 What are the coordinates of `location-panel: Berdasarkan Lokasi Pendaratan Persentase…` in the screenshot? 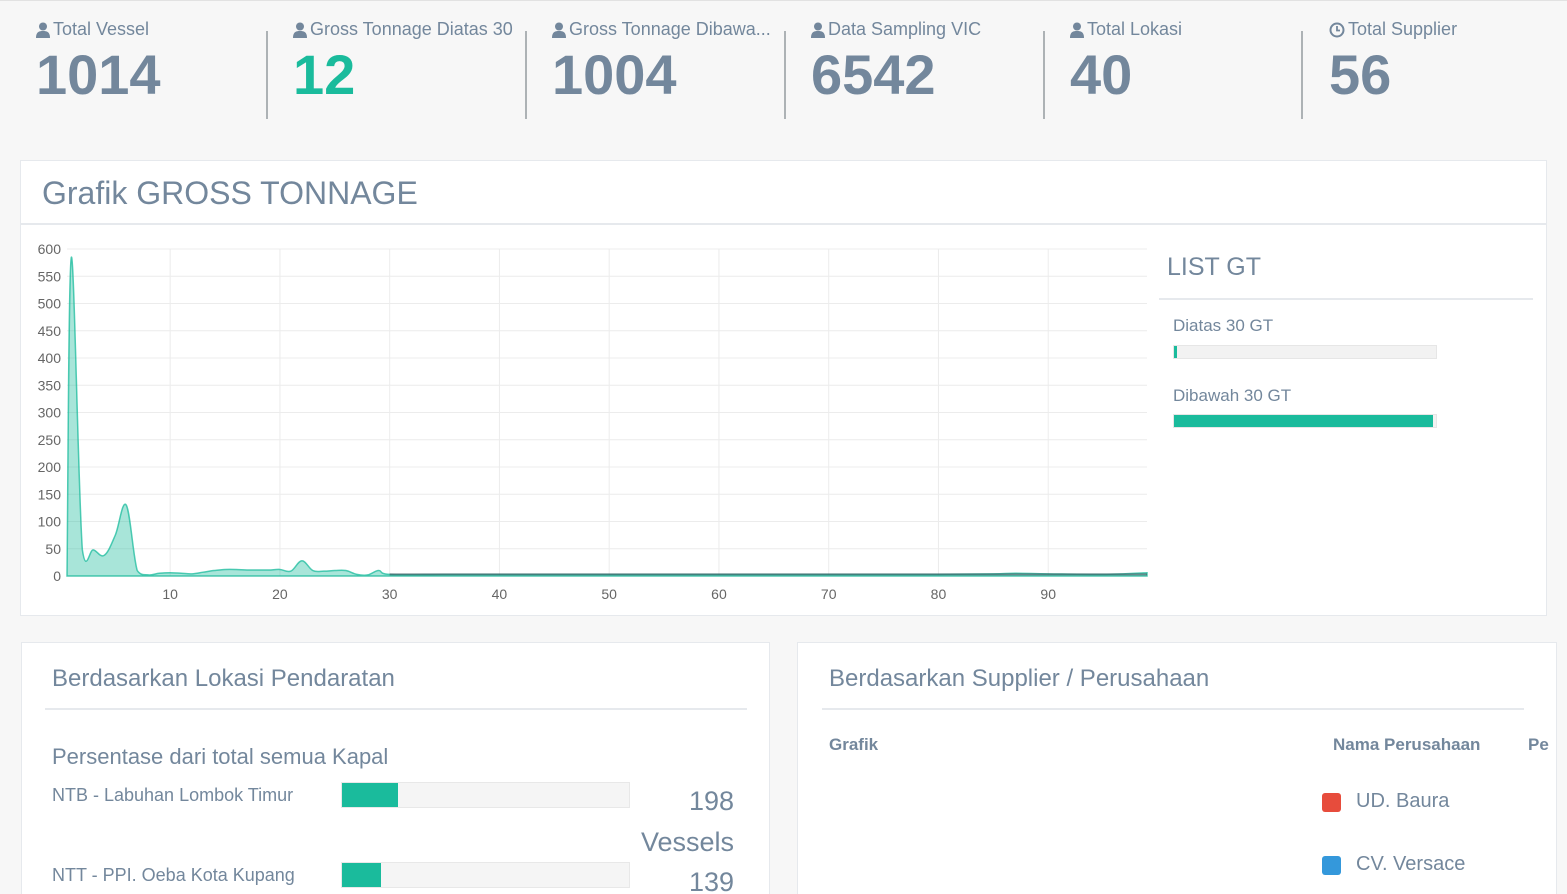 It's located at (395, 768).